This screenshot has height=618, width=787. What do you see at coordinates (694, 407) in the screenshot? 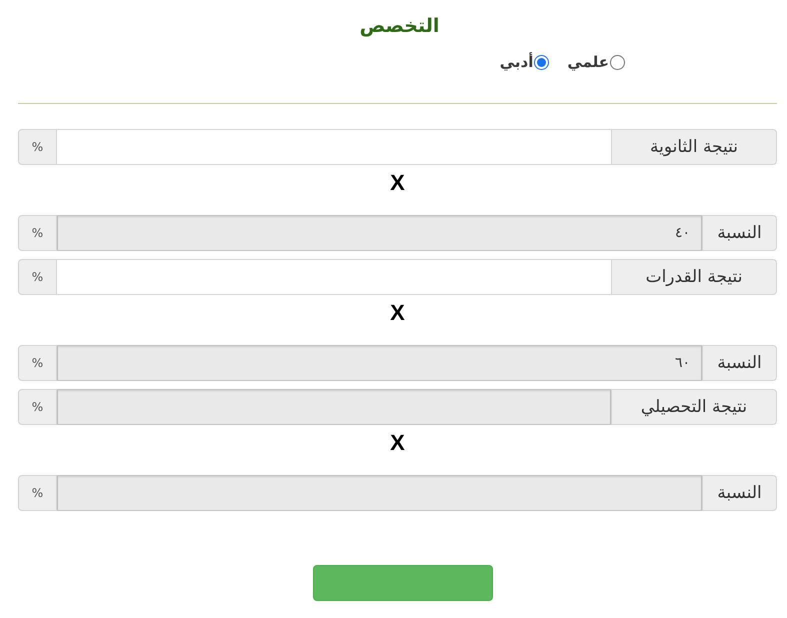
I see `field-label: نتيجة التحصيلي` at bounding box center [694, 407].